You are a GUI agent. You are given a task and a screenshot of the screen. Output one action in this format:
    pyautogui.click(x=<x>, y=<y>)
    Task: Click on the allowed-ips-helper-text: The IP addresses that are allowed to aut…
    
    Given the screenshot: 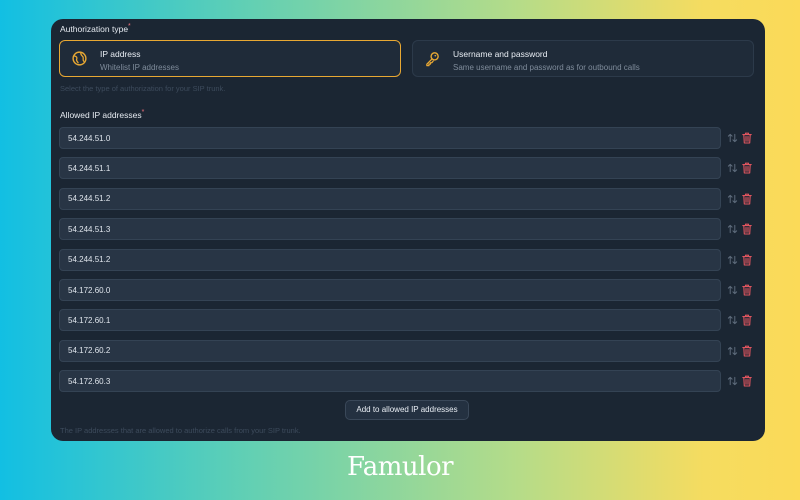 What is the action you would take?
    pyautogui.click(x=180, y=430)
    